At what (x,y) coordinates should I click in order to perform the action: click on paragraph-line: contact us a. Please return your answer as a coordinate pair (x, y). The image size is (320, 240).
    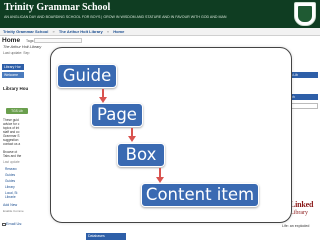
    Looking at the image, I should click on (12, 144).